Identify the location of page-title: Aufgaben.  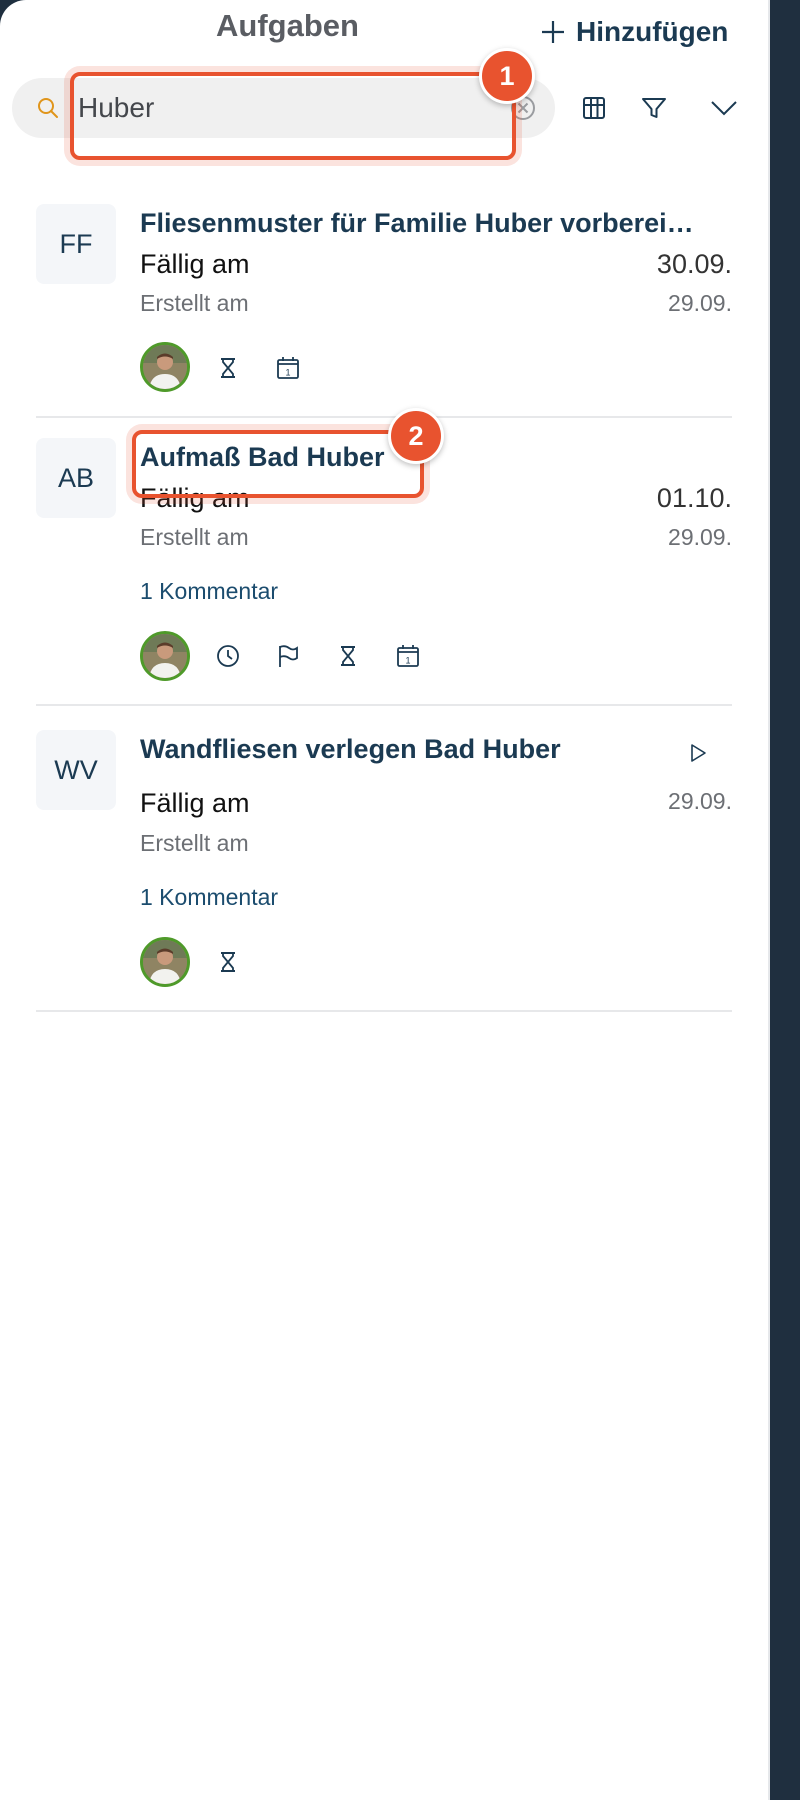
(287, 25).